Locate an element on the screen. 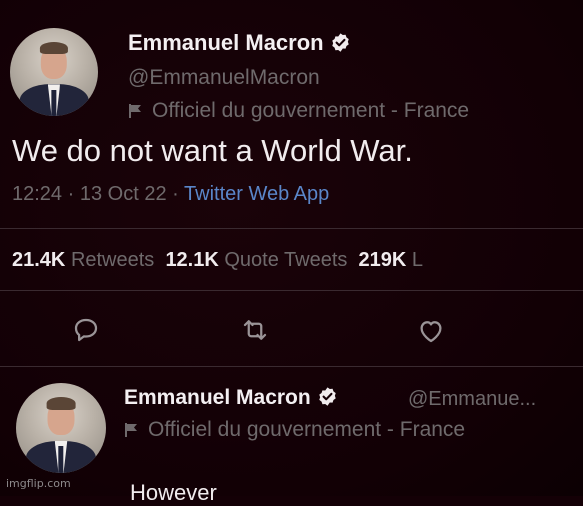 The width and height of the screenshot is (583, 506). heart-icon is located at coordinates (431, 331).